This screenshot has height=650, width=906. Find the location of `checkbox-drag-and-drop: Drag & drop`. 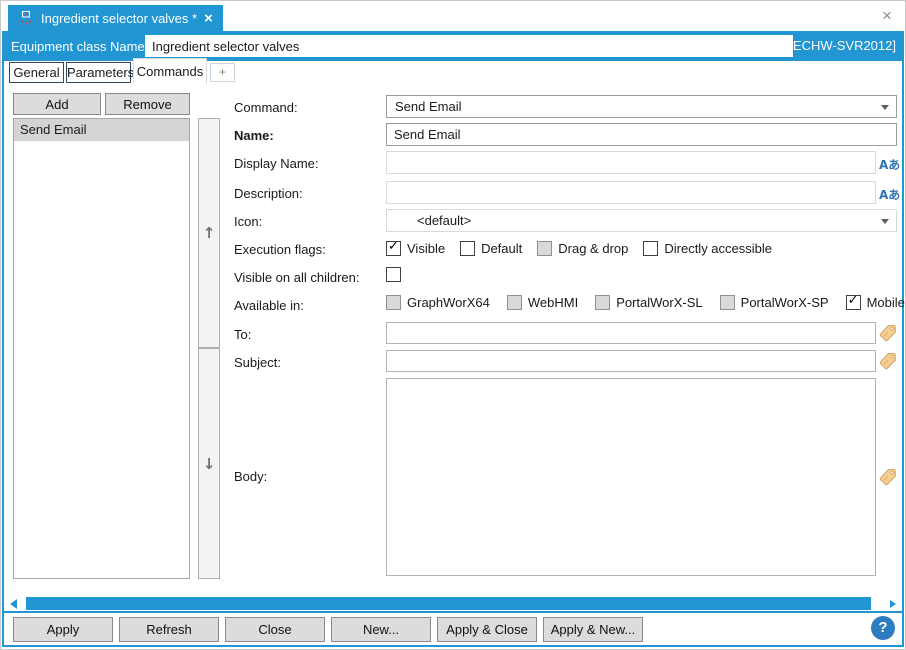

checkbox-drag-and-drop: Drag & drop is located at coordinates (582, 248).